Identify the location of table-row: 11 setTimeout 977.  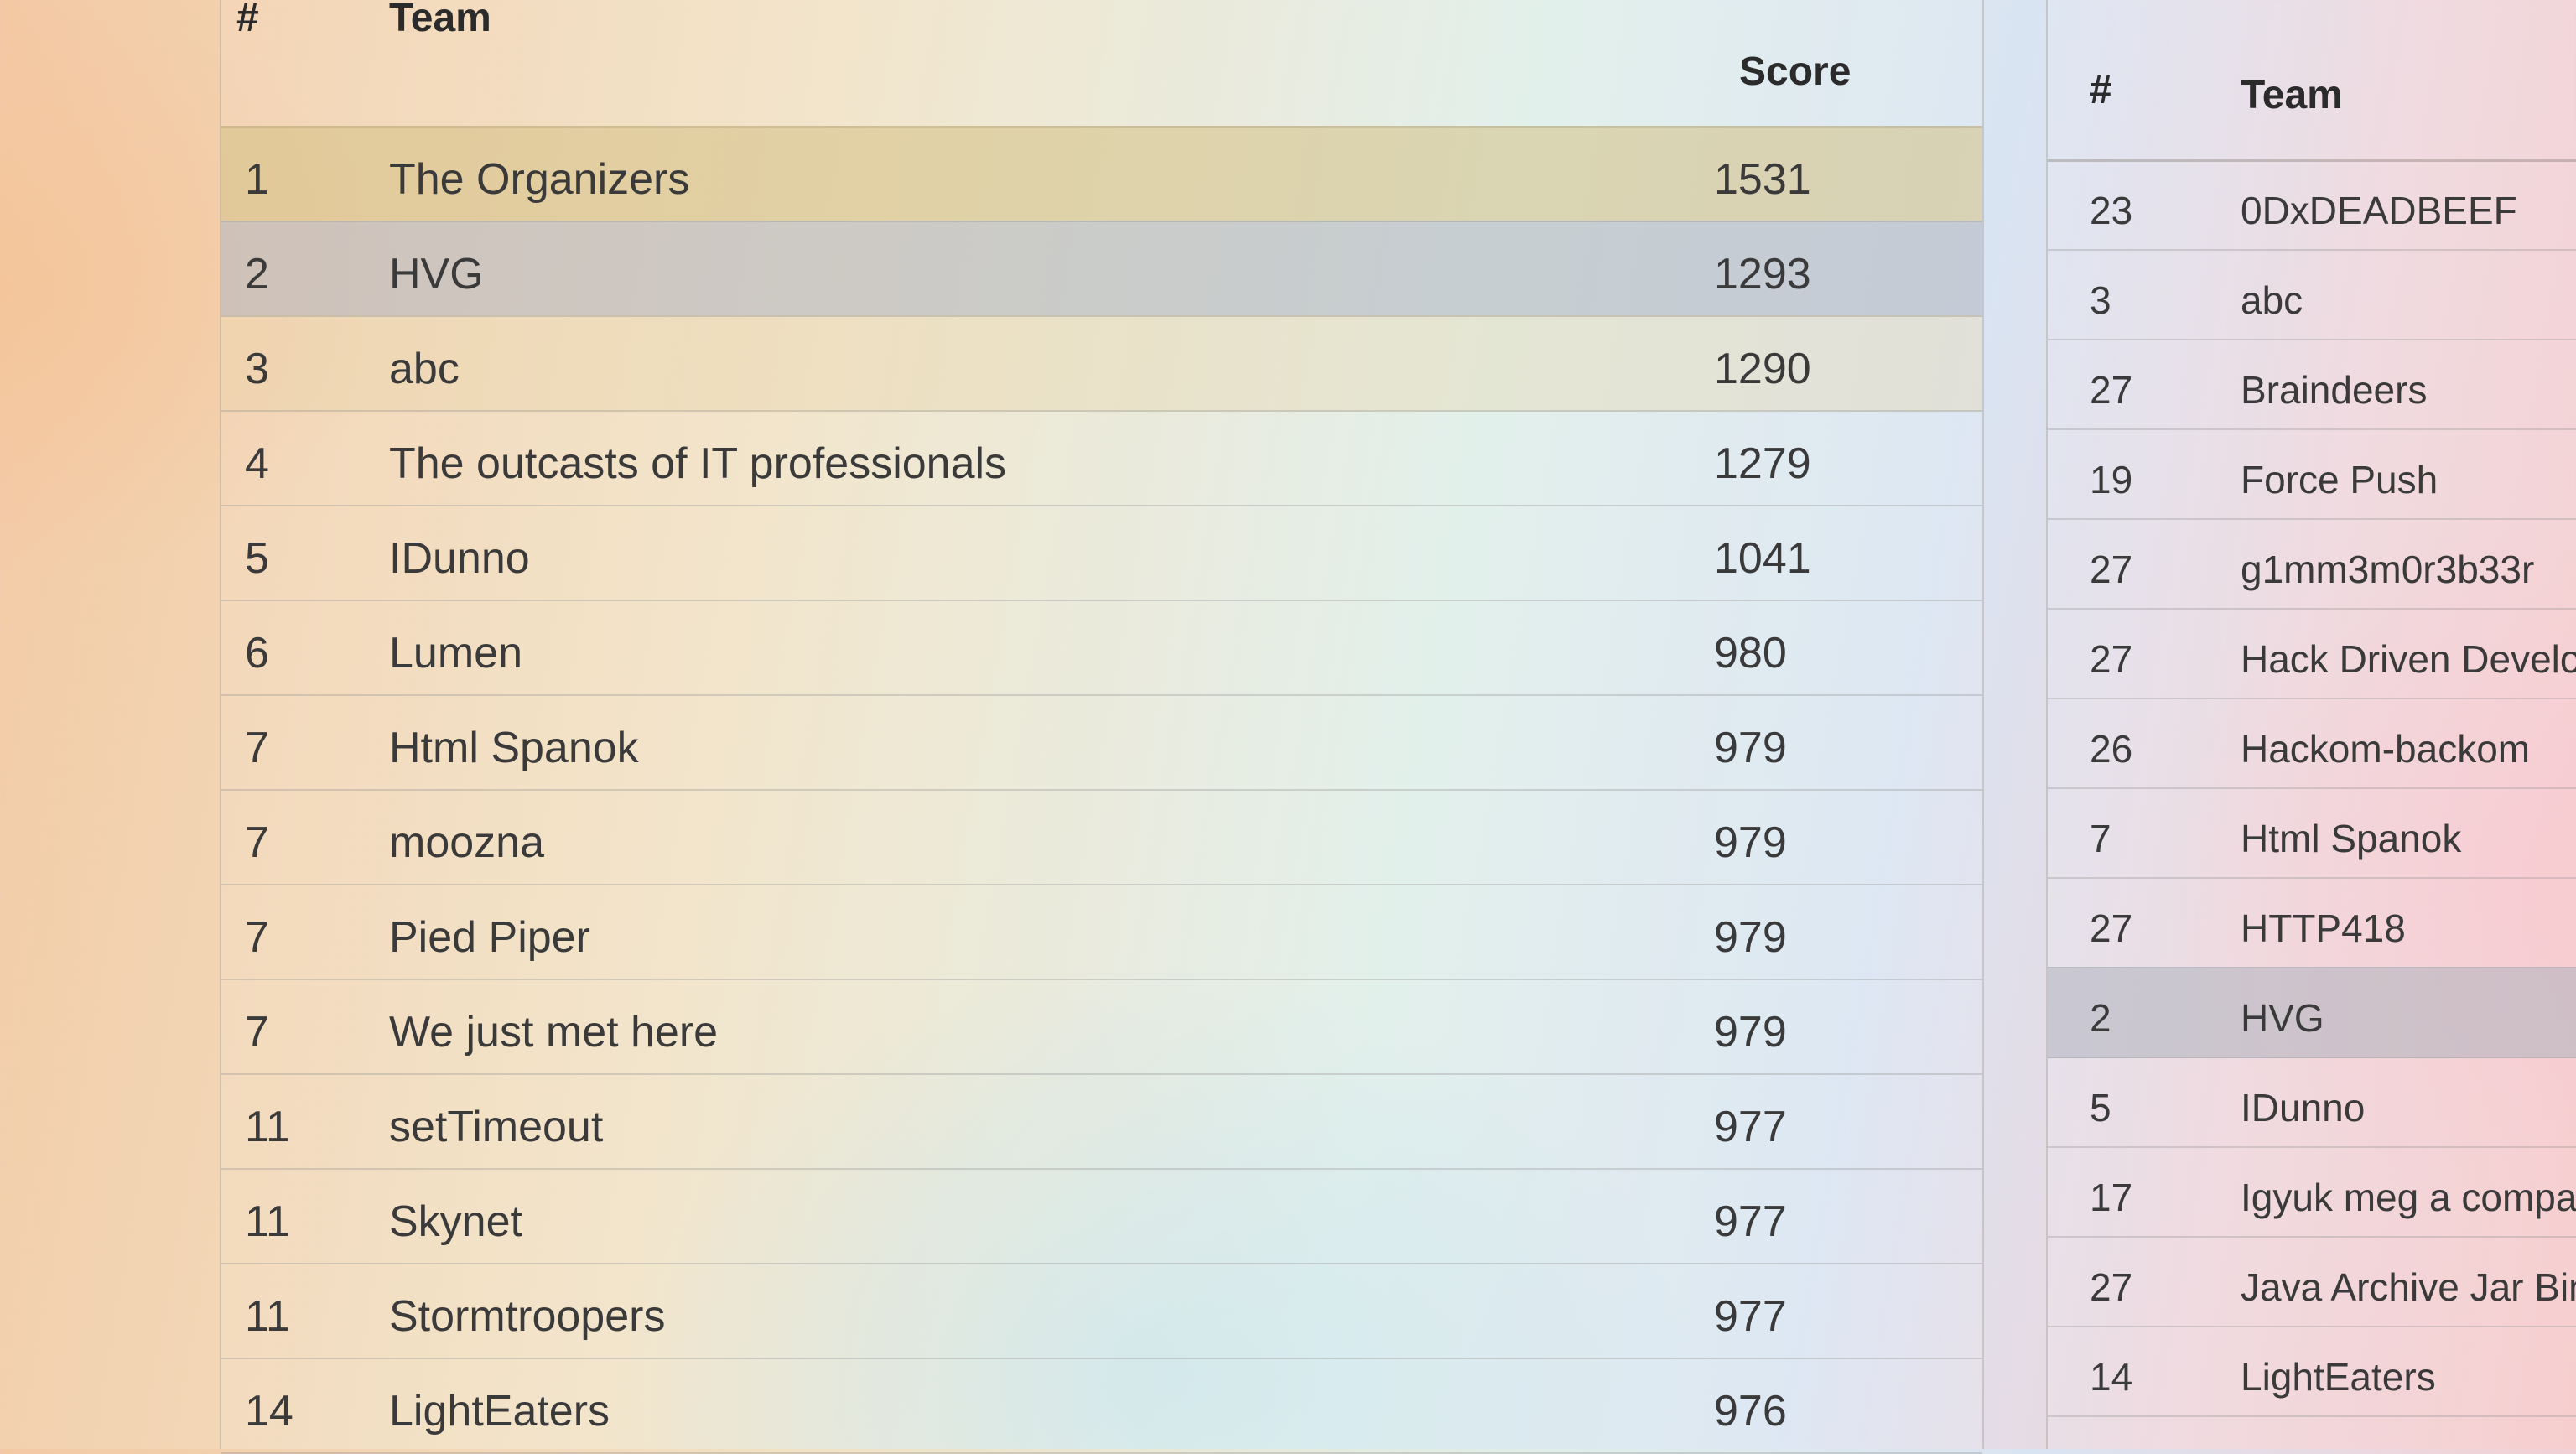
(1101, 1121).